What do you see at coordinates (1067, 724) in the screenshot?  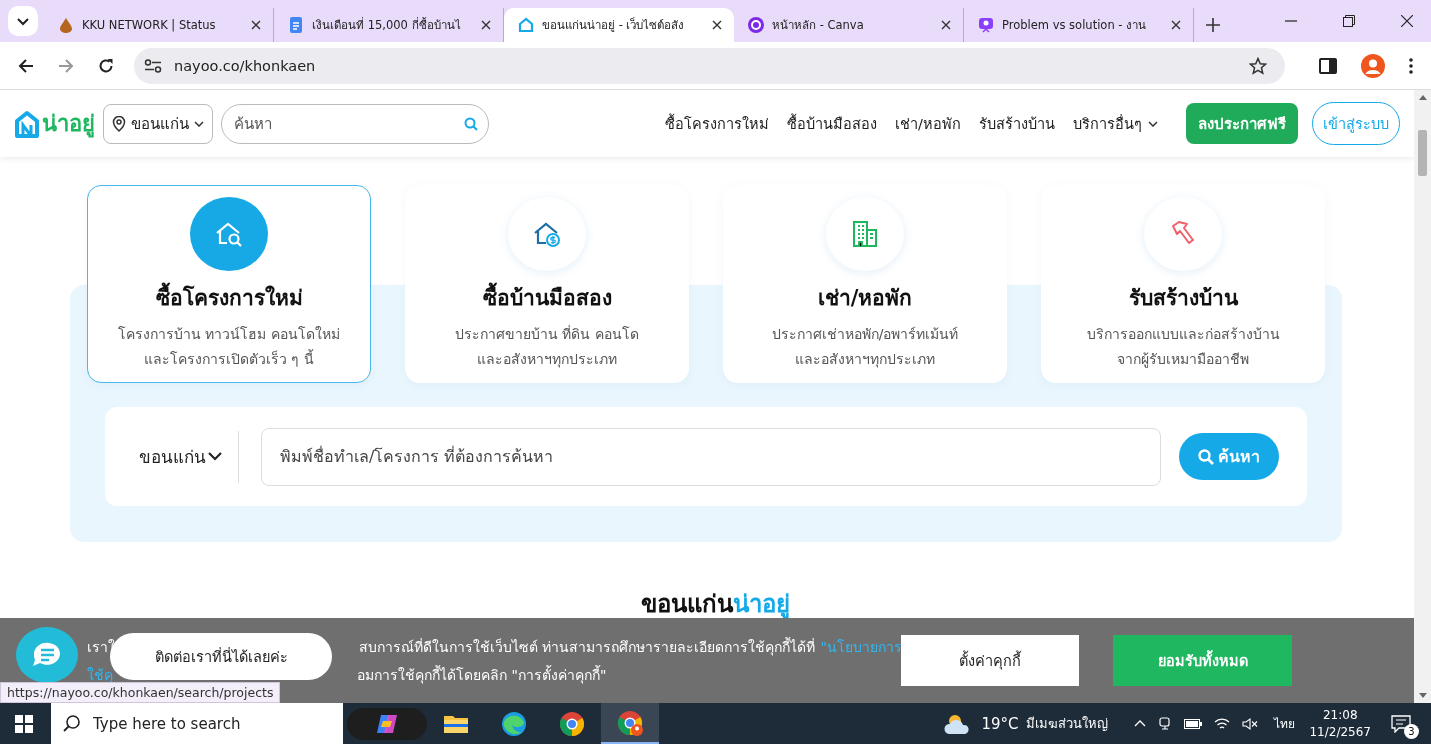 I see `weather-text: มีเมฆส่วนใหญ่` at bounding box center [1067, 724].